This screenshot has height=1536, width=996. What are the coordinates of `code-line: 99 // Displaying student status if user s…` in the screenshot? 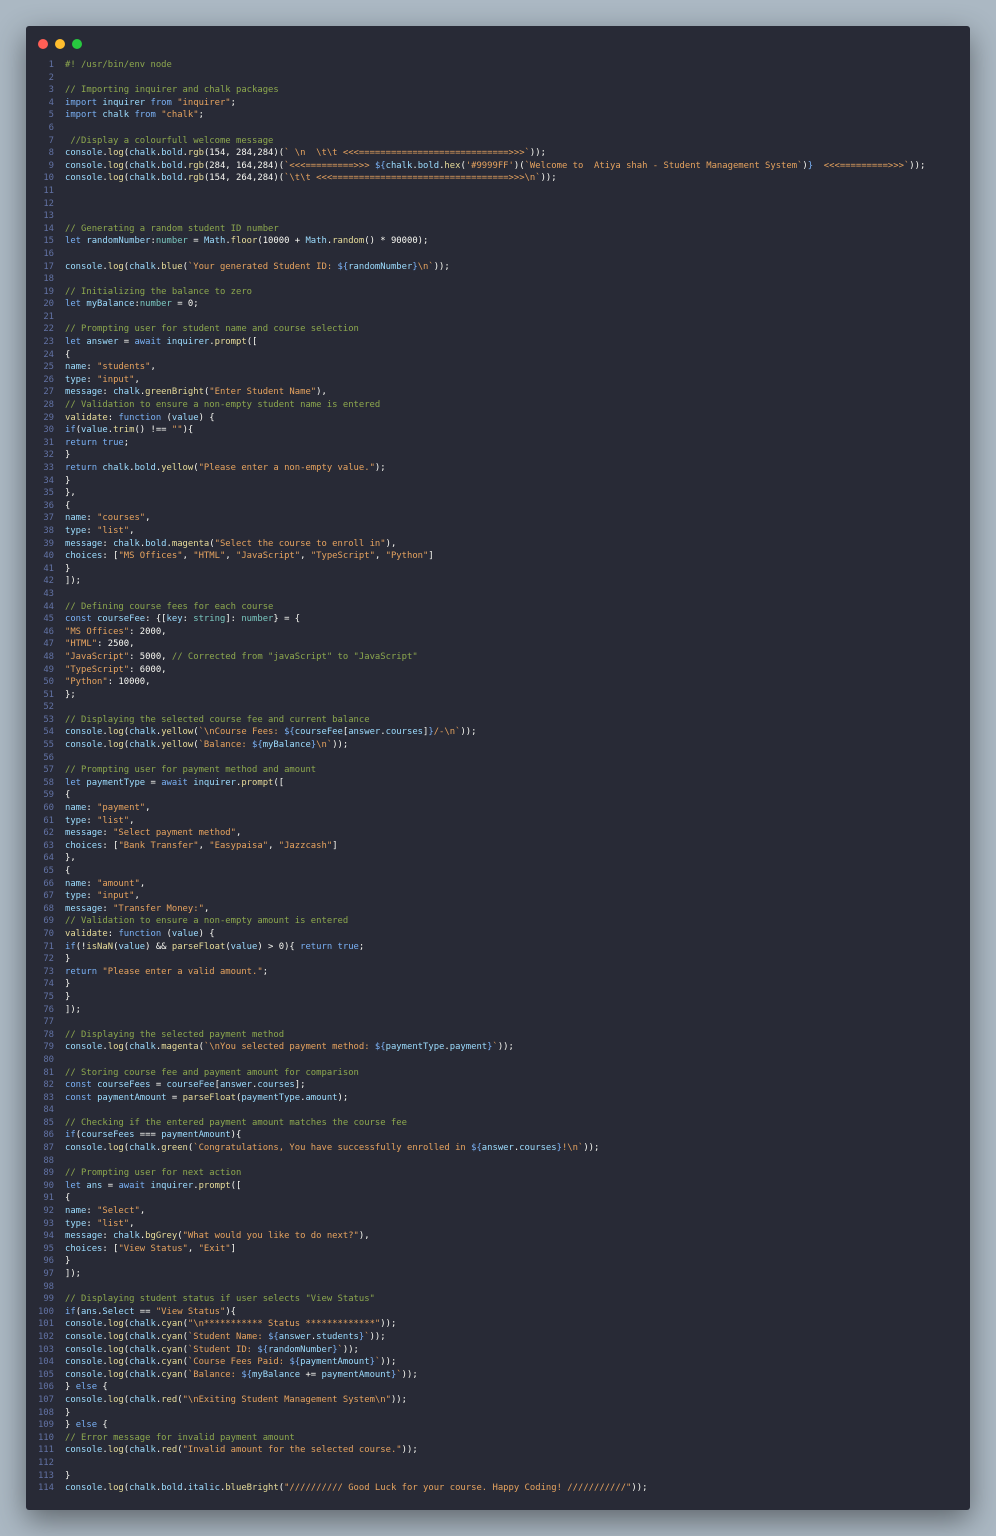 It's located at (498, 1299).